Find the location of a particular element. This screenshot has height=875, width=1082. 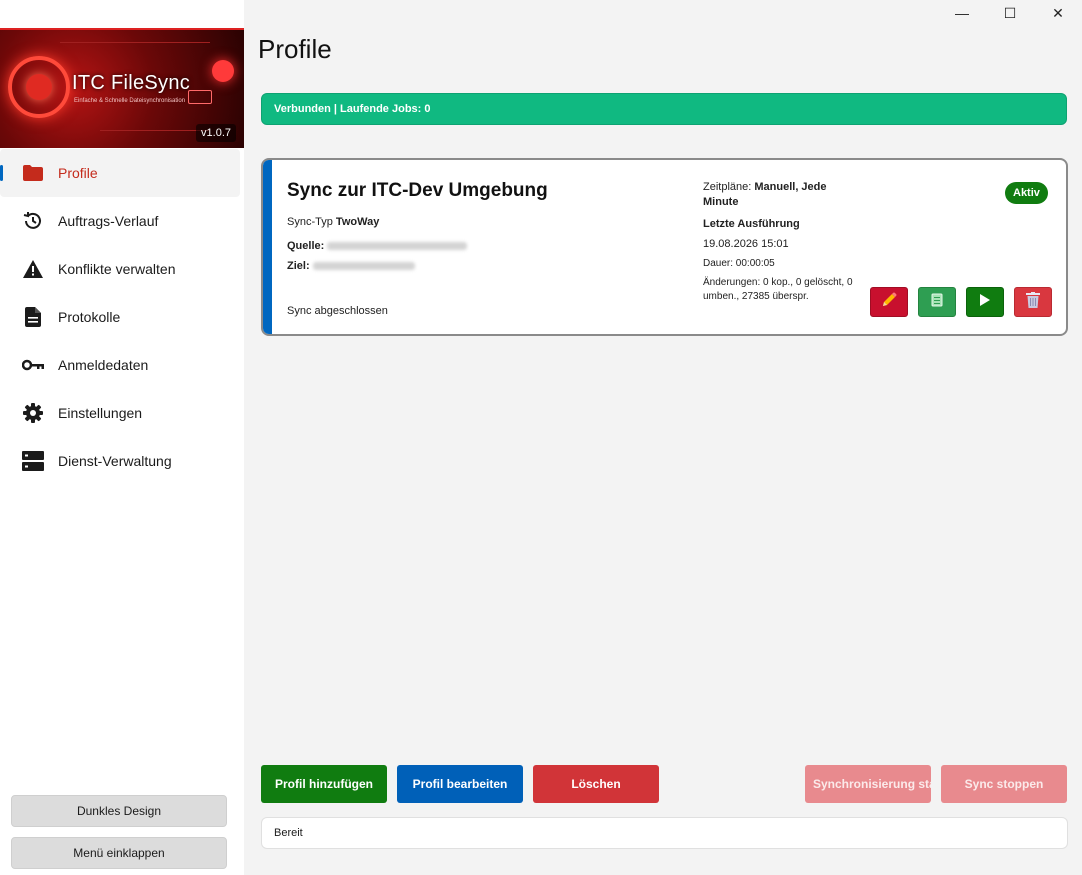

history-icon is located at coordinates (33, 221).